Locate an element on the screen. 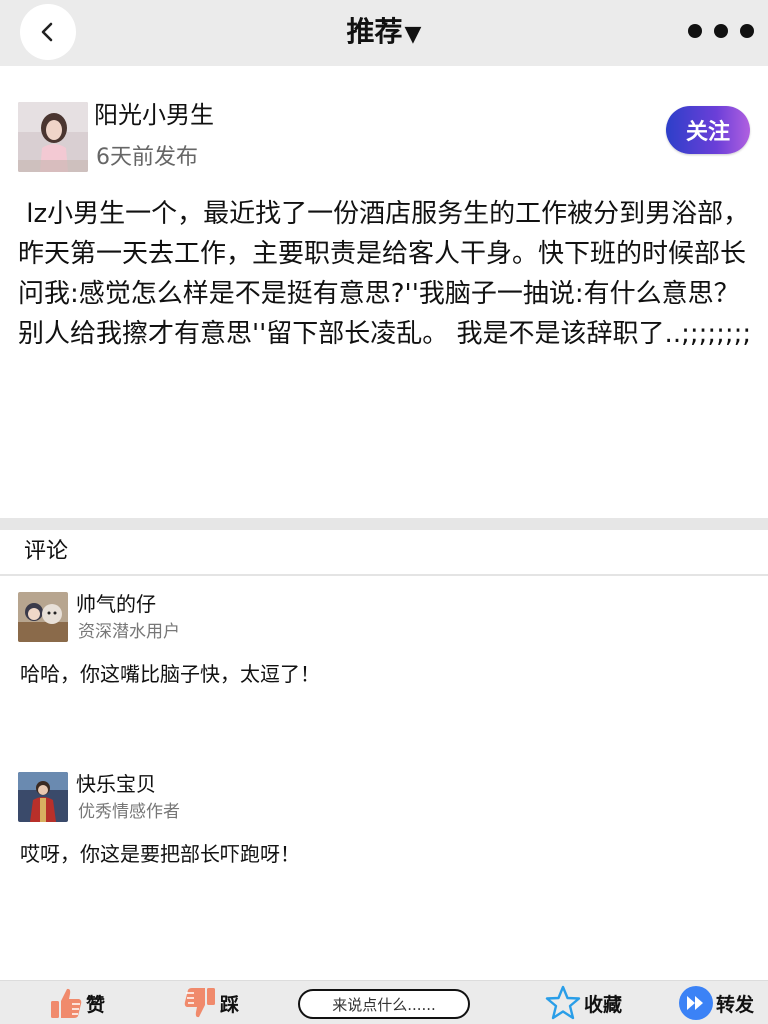 The width and height of the screenshot is (768, 1024). post-header: 阳光小男生 6天前发布 关注 is located at coordinates (384, 137).